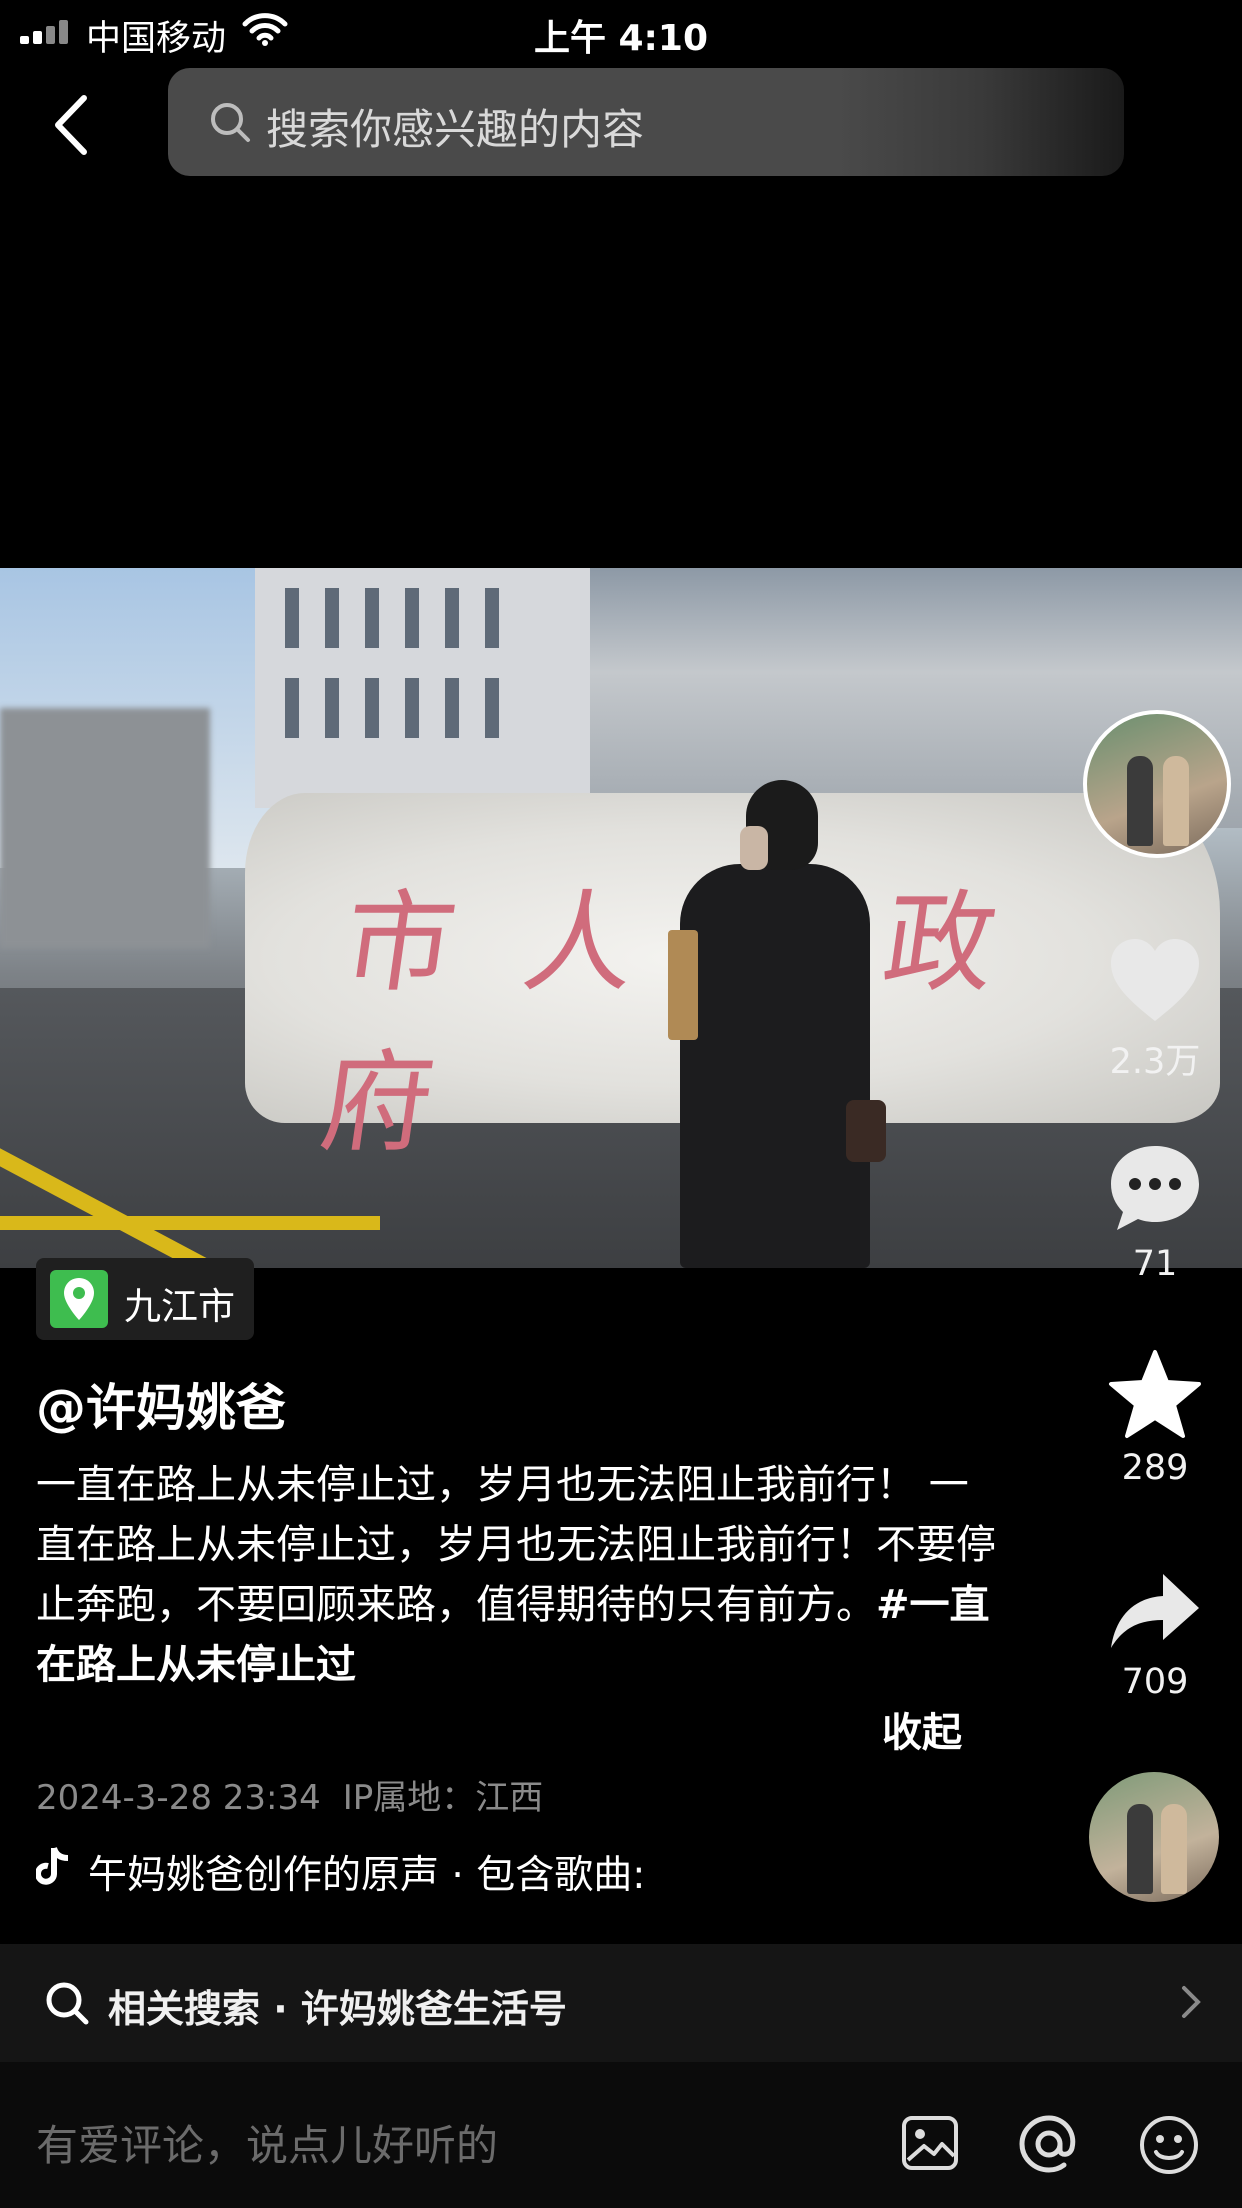  I want to click on video-road-marking, so click(190, 1223).